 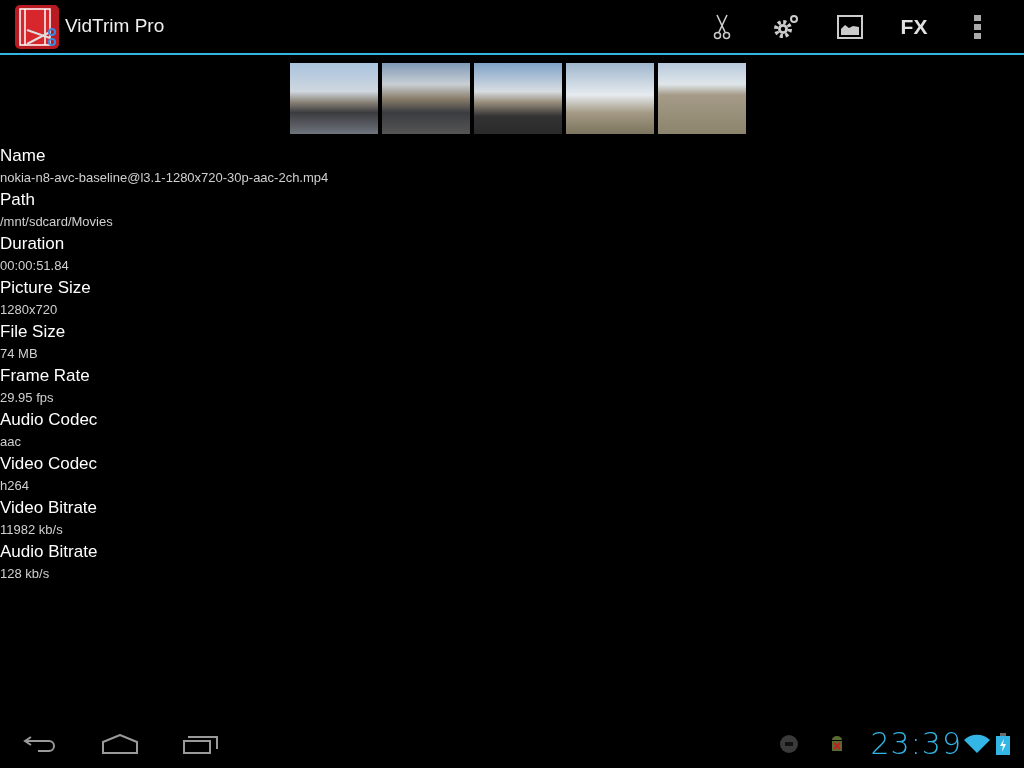 What do you see at coordinates (14, 486) in the screenshot?
I see `property-value: h264` at bounding box center [14, 486].